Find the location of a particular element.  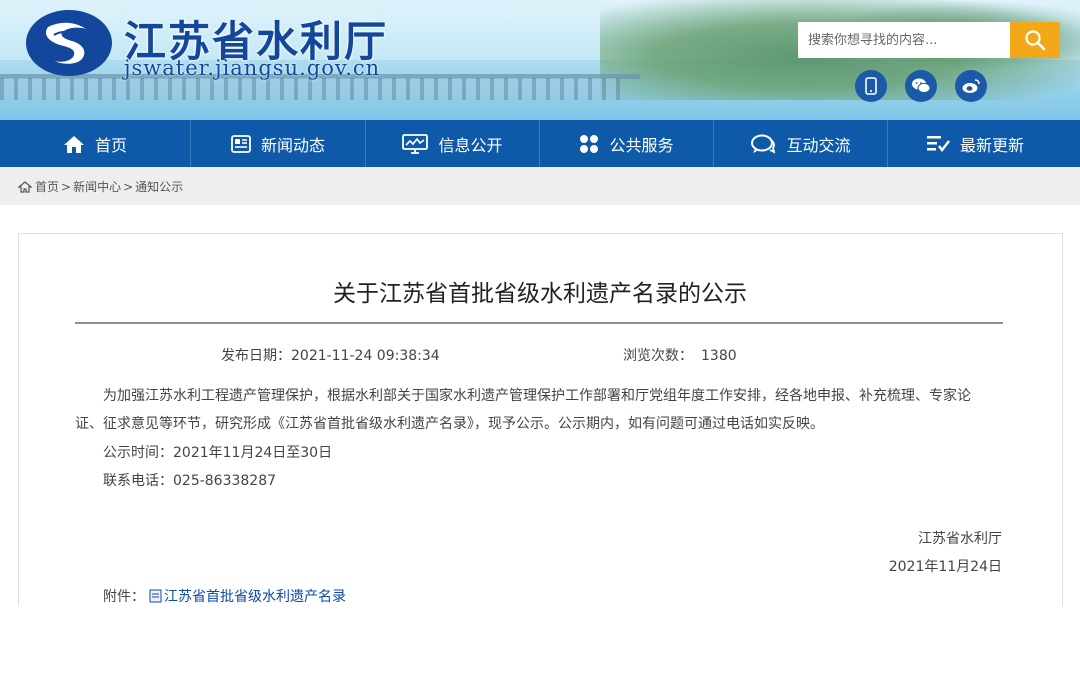

breadcrumb: 首页 > 新闻中心 > 通知公示 is located at coordinates (100, 186).